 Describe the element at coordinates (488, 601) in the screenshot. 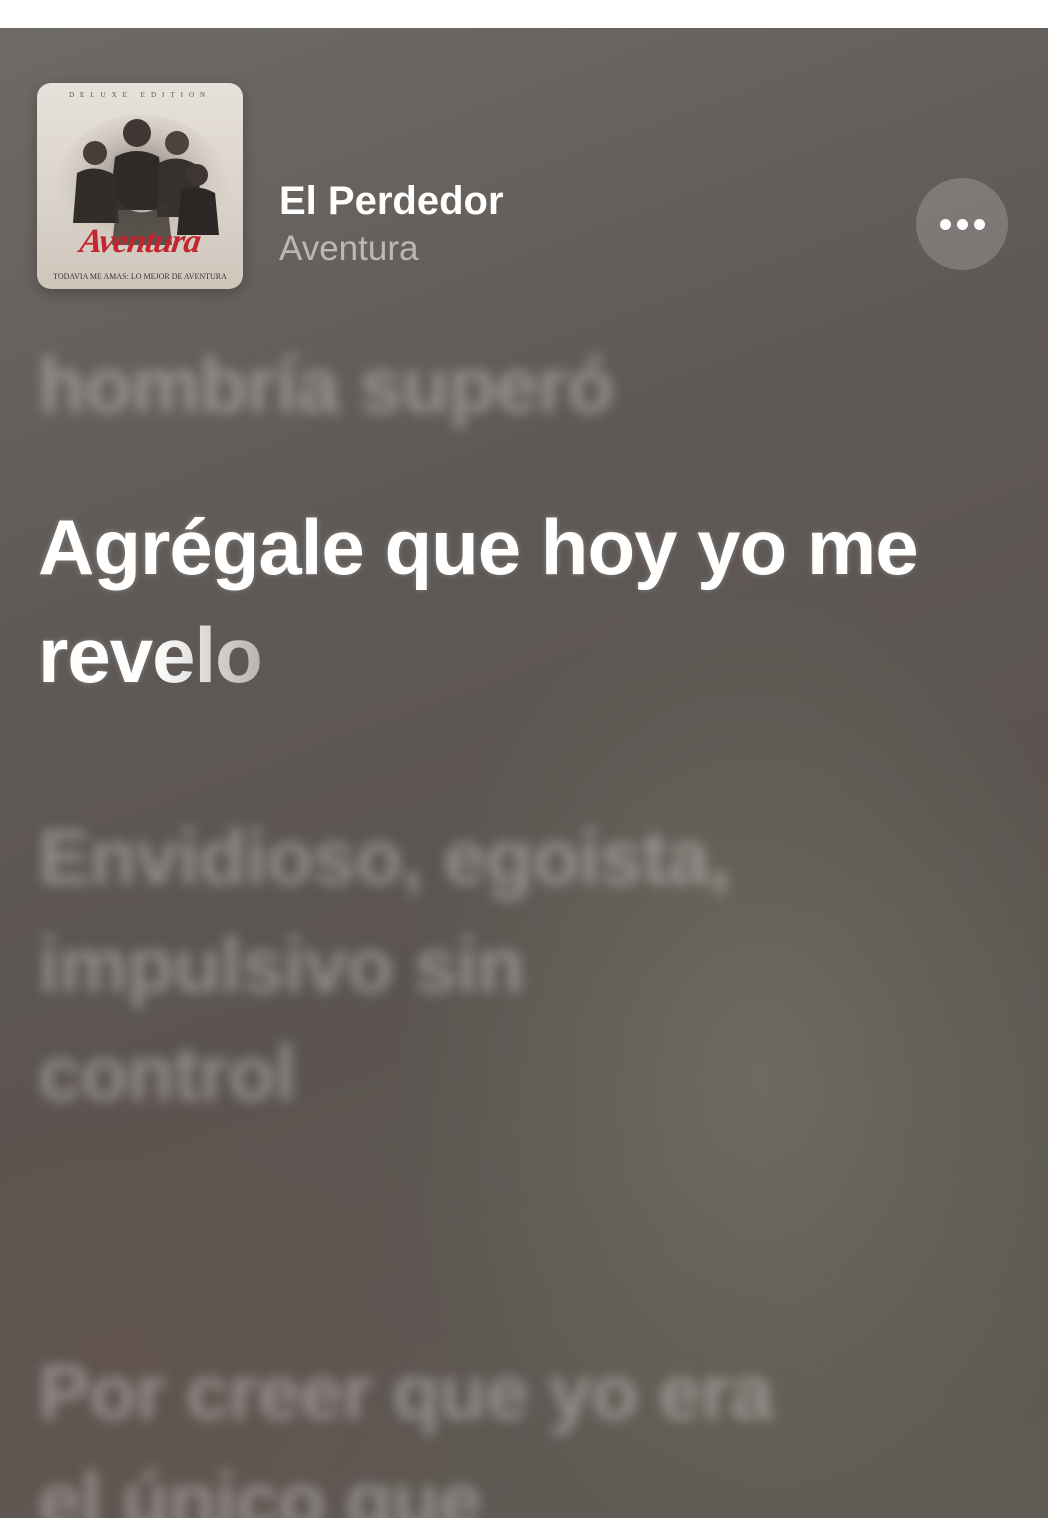

I see `lyric-line-current: Agrégale que hoy yo me revelo` at that location.